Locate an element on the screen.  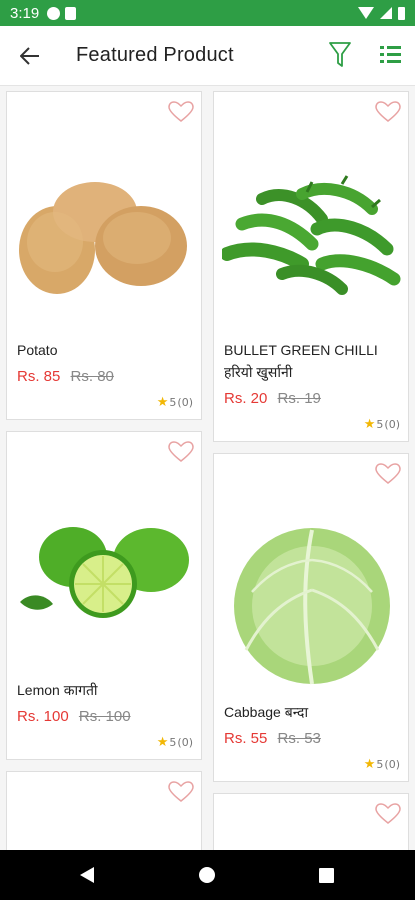
storage-icon is located at coordinates (71, 13).